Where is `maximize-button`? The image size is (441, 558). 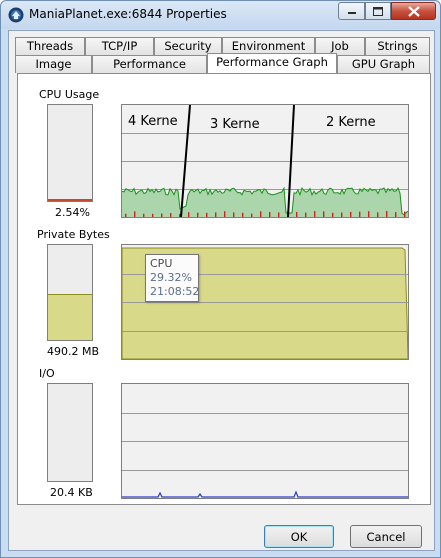 maximize-button is located at coordinates (378, 11).